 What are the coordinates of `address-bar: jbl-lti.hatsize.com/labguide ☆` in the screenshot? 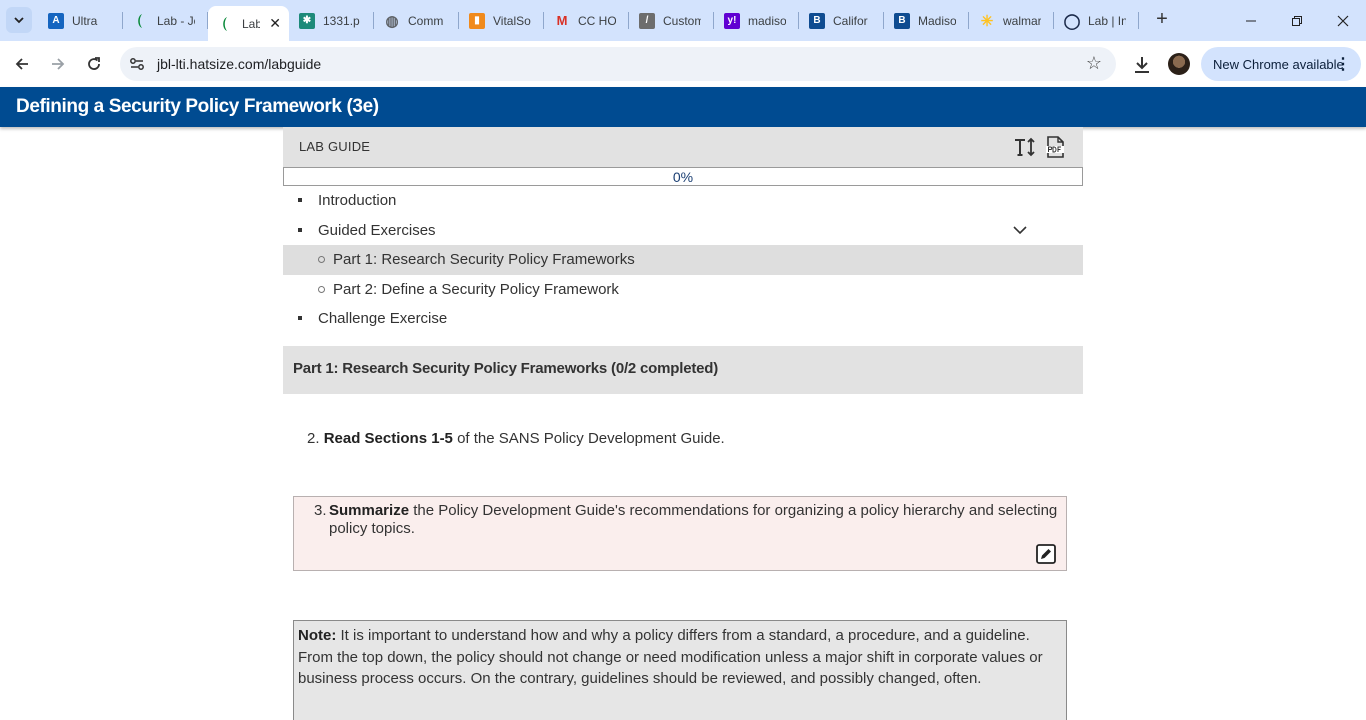 It's located at (618, 64).